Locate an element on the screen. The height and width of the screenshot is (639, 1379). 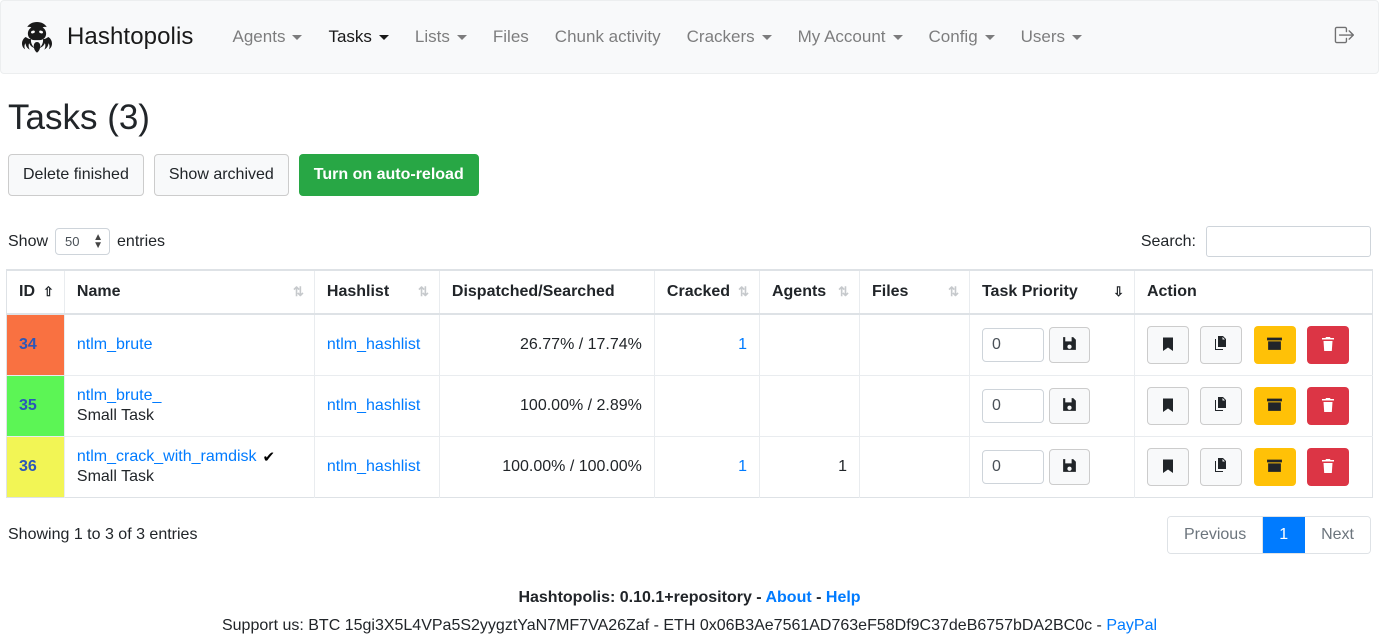
task-name-link: ntlm_brute_ is located at coordinates (119, 396).